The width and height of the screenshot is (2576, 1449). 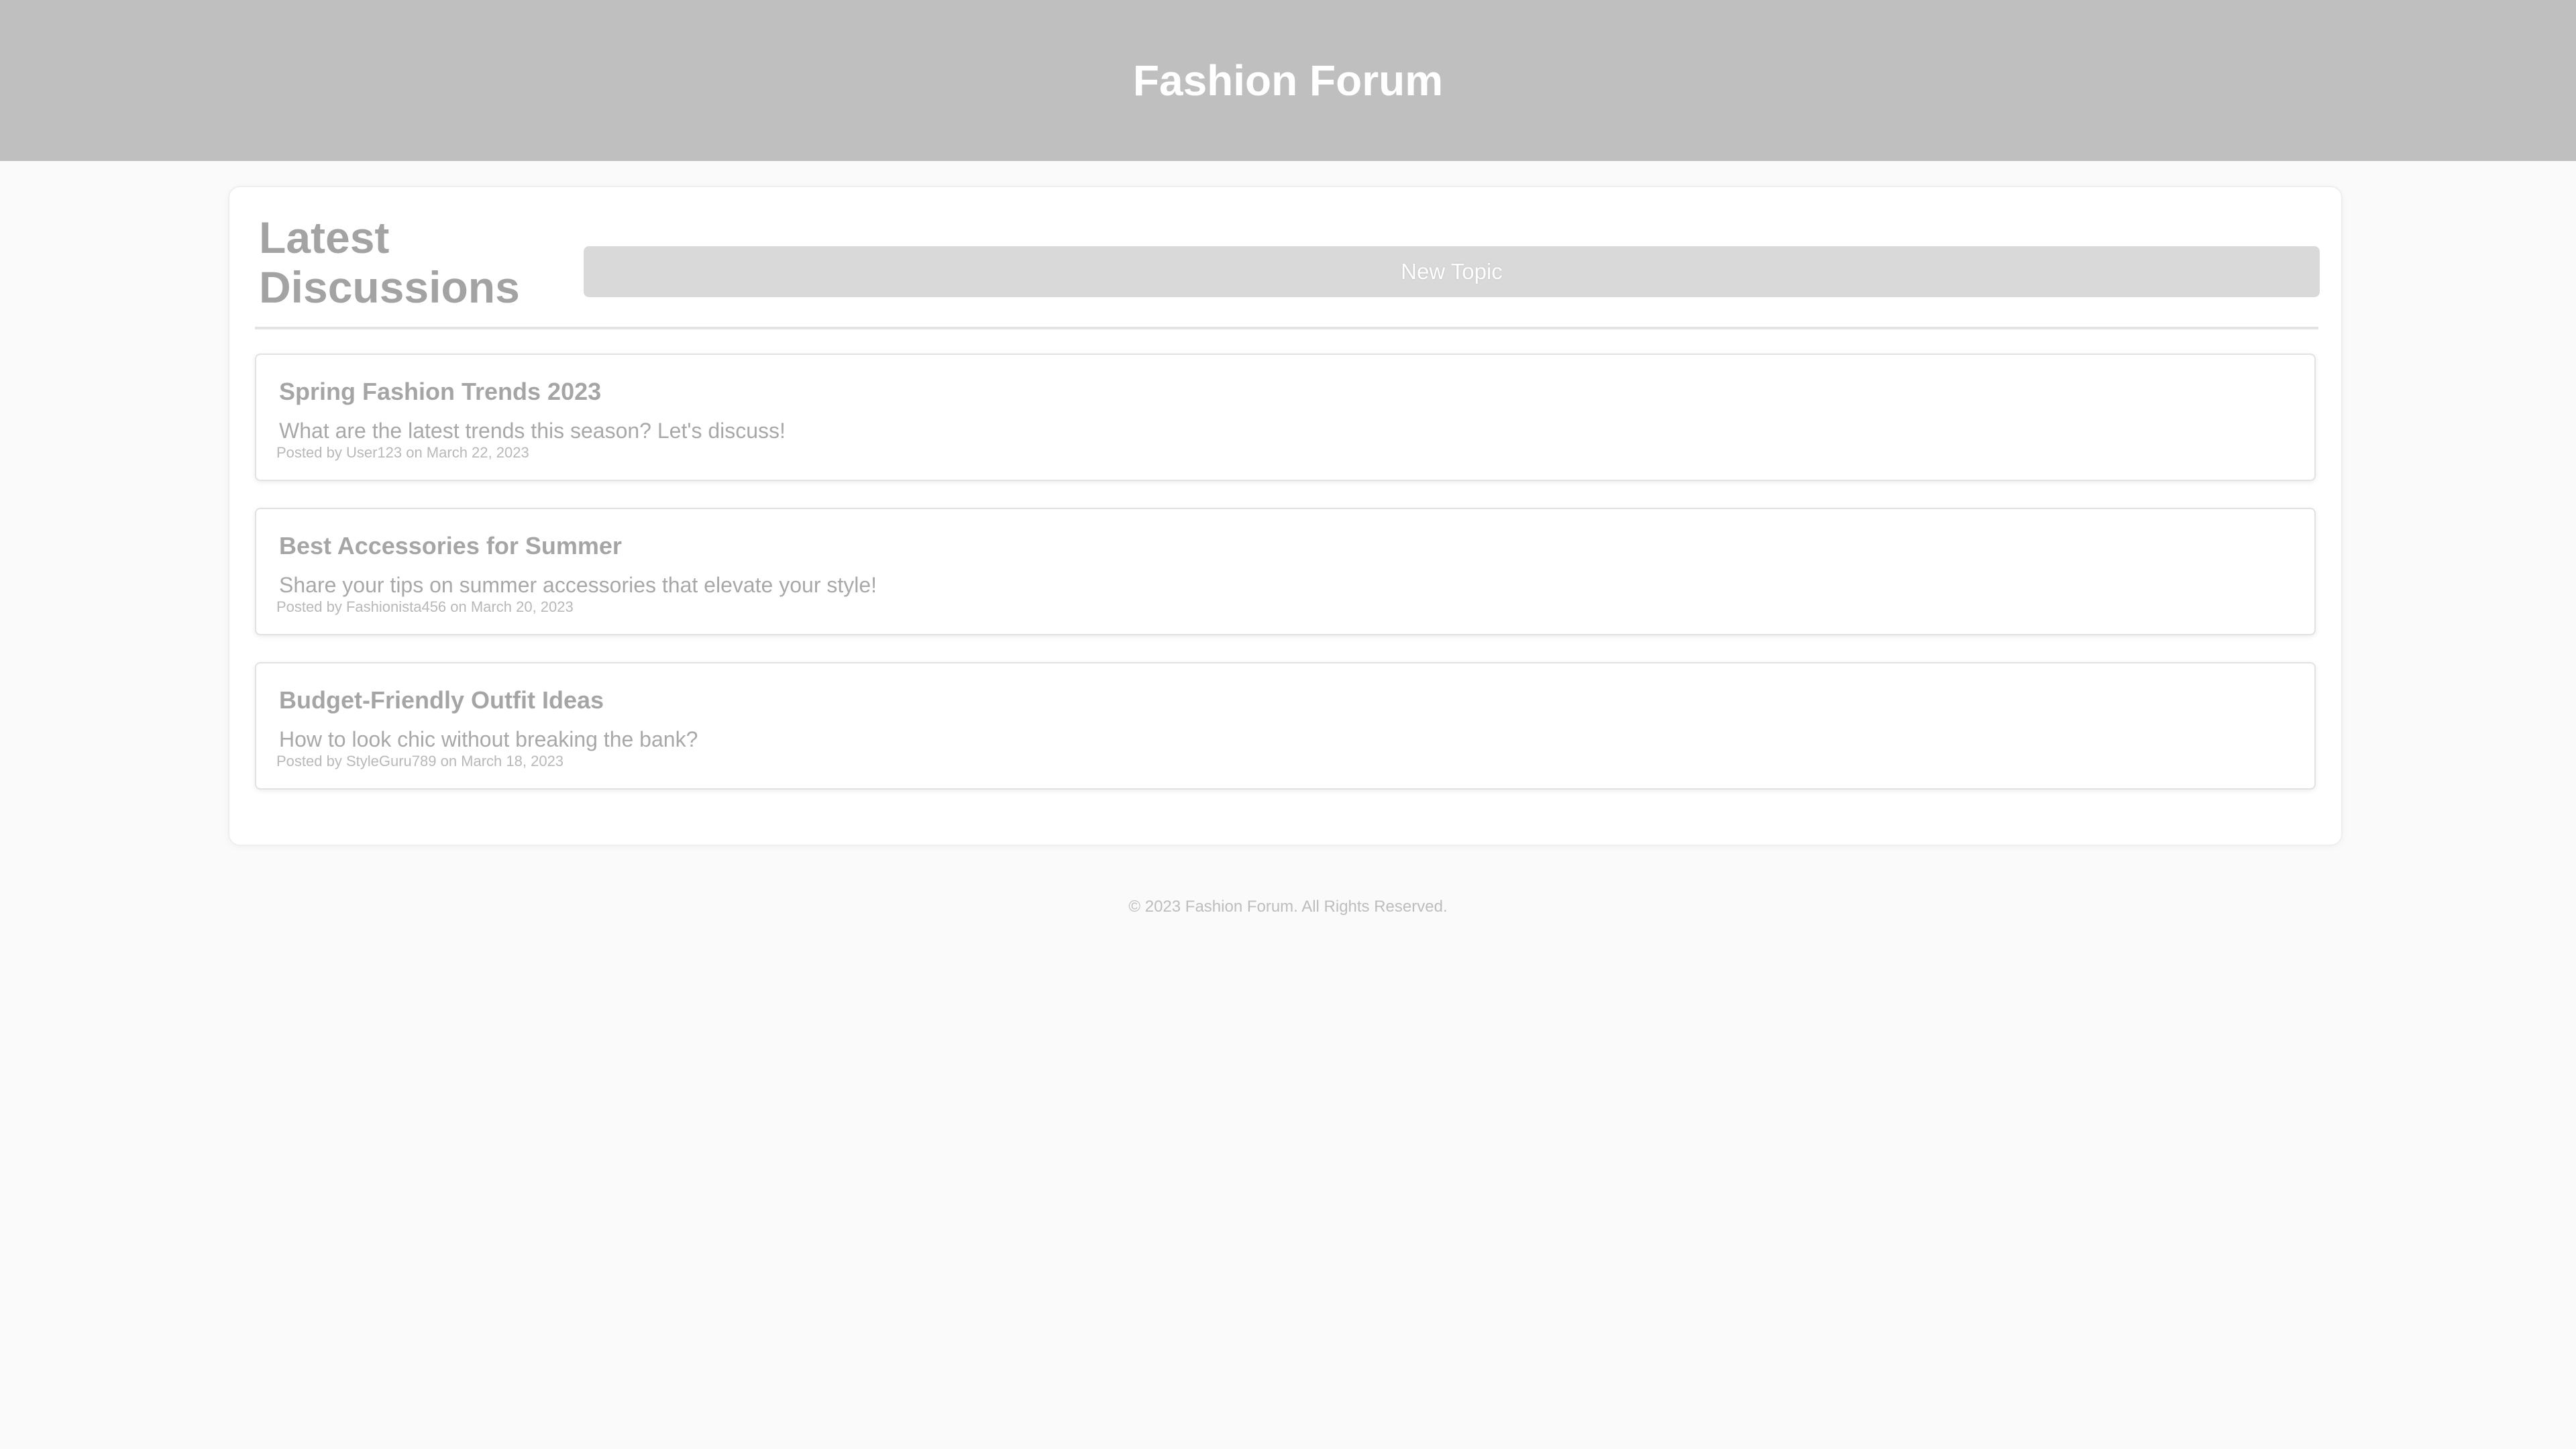 I want to click on header-divider, so click(x=1286, y=328).